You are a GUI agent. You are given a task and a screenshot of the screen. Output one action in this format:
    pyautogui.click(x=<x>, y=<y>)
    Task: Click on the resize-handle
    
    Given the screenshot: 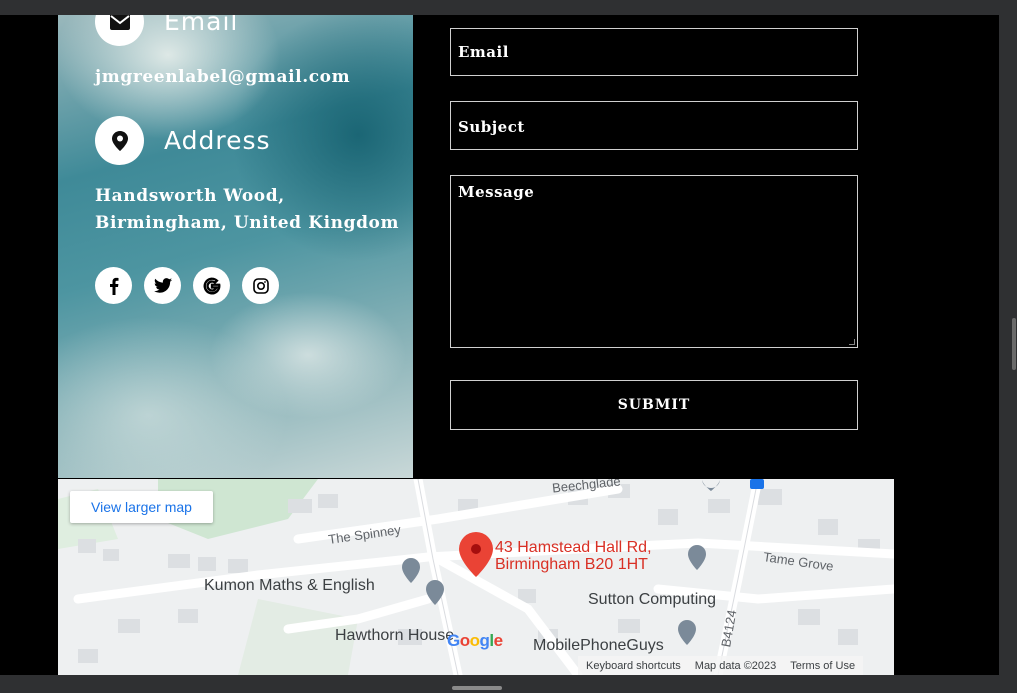 What is the action you would take?
    pyautogui.click(x=852, y=342)
    